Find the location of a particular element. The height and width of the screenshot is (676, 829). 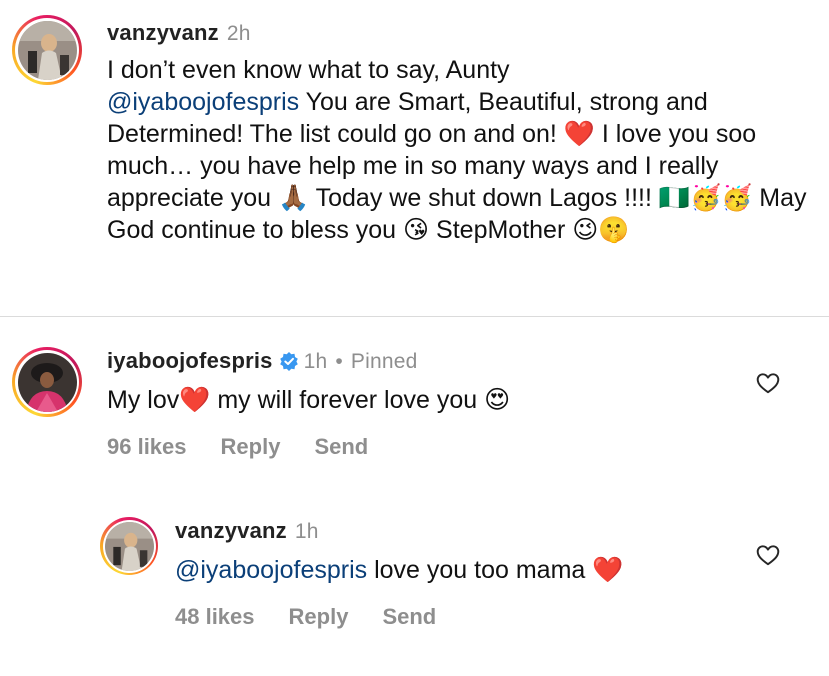

pray-emoji: 🙏🏾 is located at coordinates (293, 197).